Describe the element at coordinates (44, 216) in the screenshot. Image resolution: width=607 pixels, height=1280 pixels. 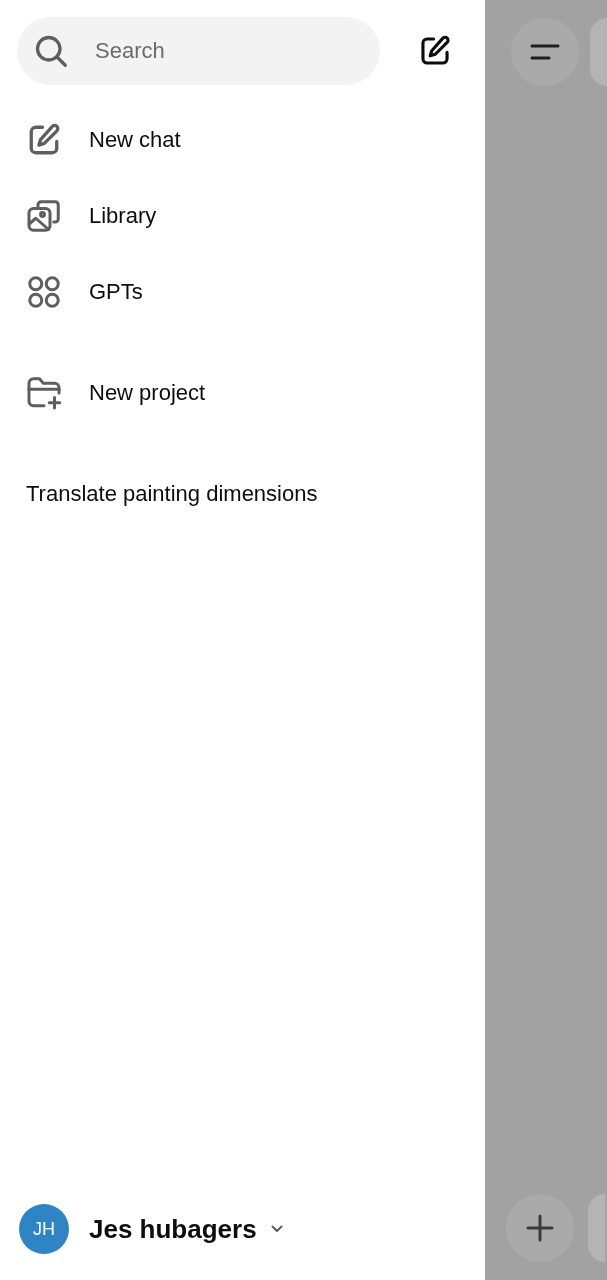
I see `library-icon` at that location.